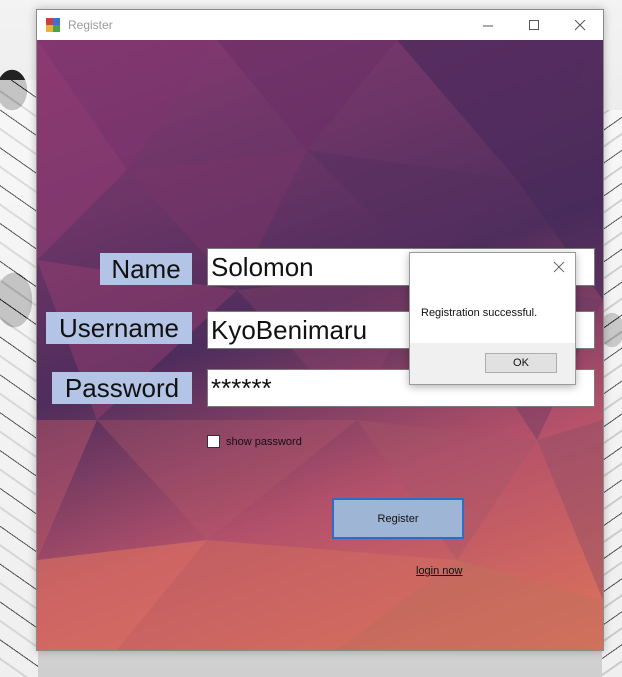 The image size is (622, 677). Describe the element at coordinates (320, 25) in the screenshot. I see `title-bar: Register` at that location.